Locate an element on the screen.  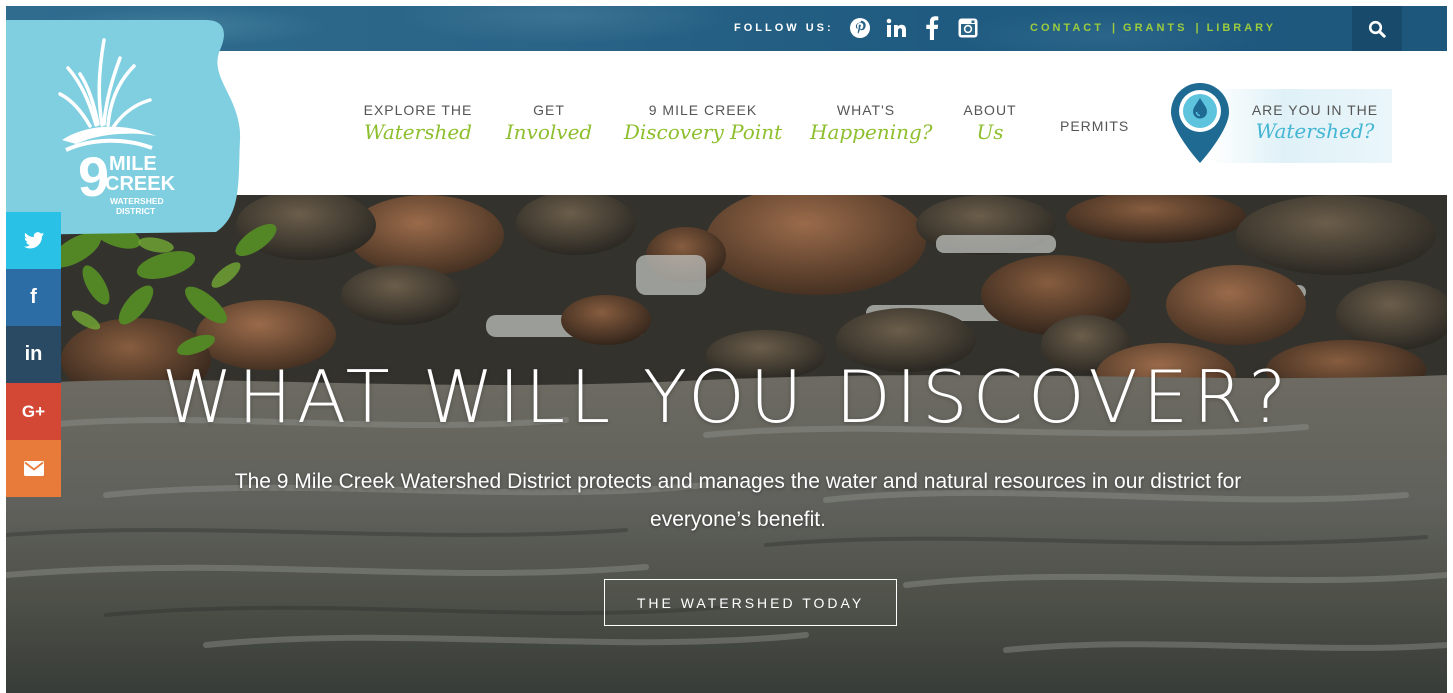
logo-graphic: 9 MILE CREEK WATERSHED DISTRICT is located at coordinates (123, 127).